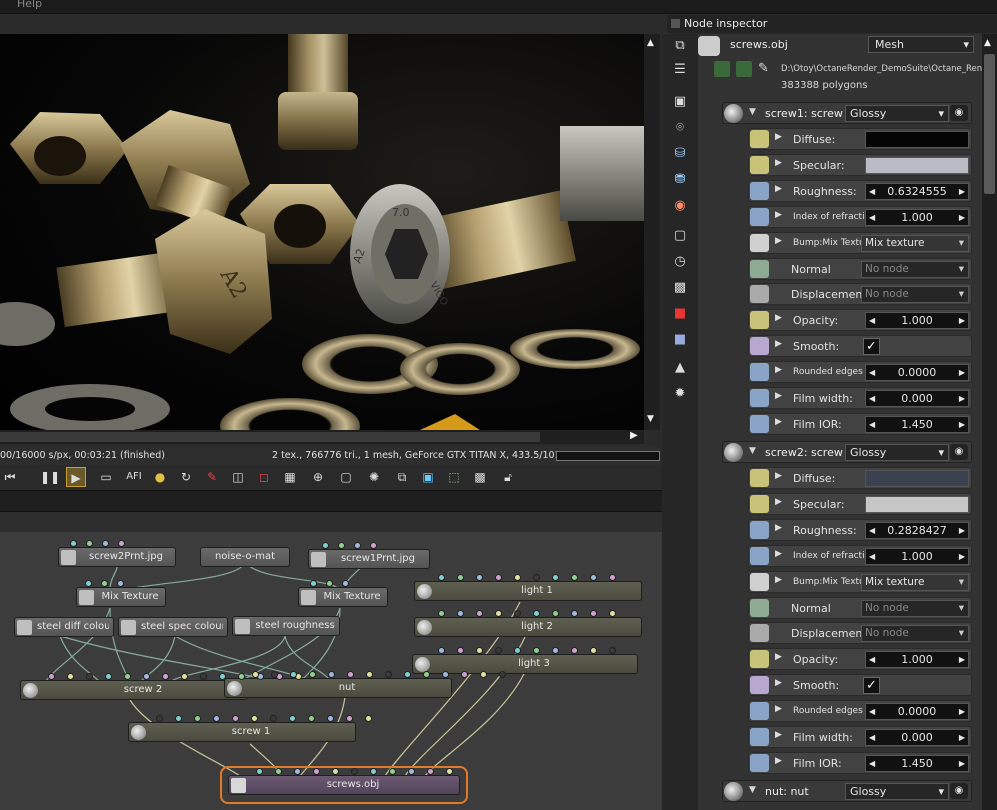 The image size is (997, 810). What do you see at coordinates (286, 626) in the screenshot?
I see `node-steel-roughness: steel roughness` at bounding box center [286, 626].